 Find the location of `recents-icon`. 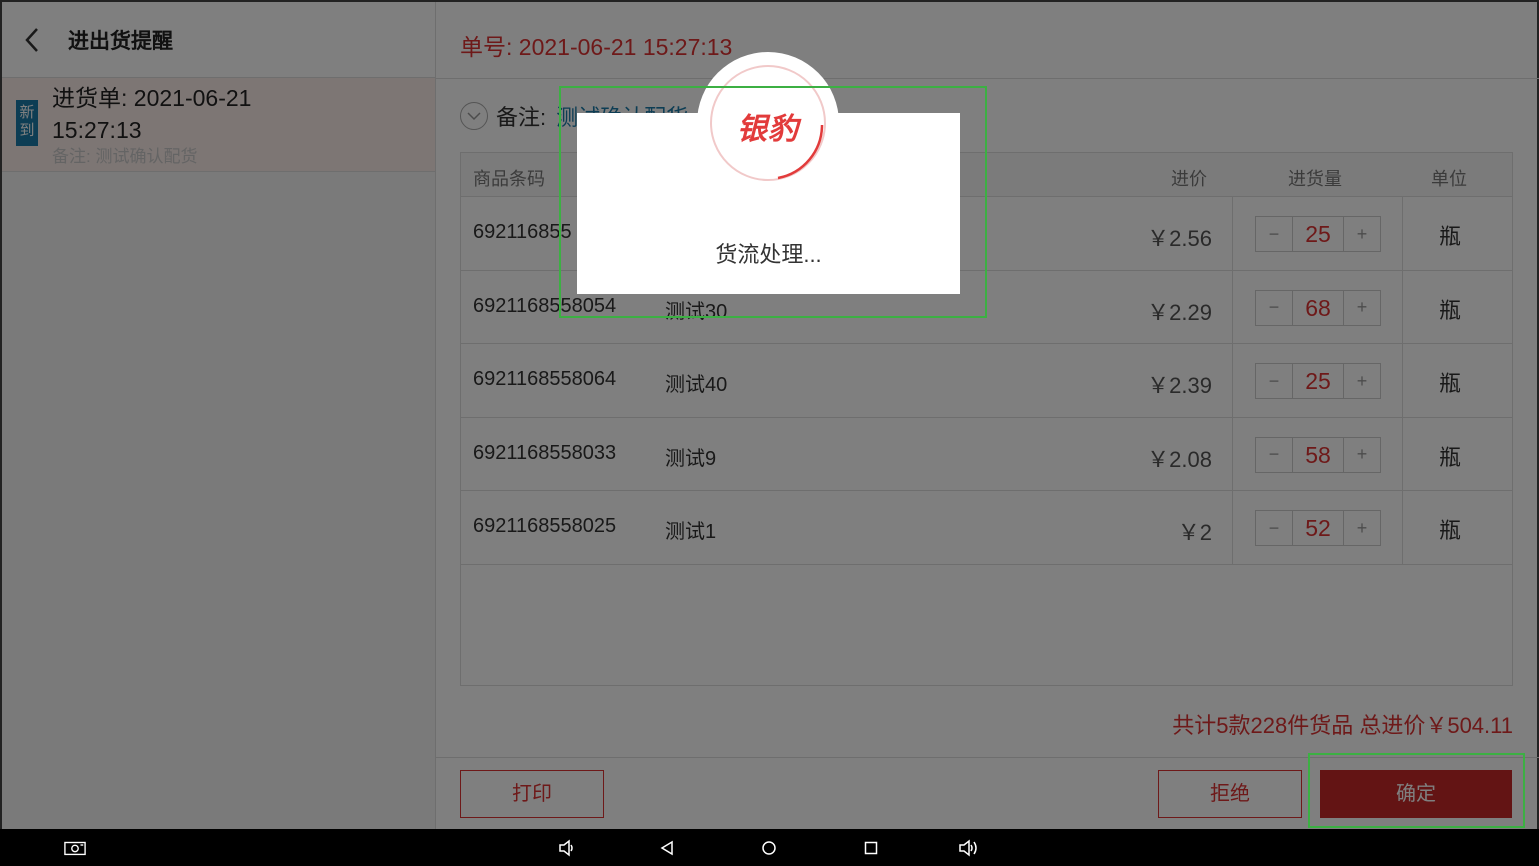

recents-icon is located at coordinates (871, 848).